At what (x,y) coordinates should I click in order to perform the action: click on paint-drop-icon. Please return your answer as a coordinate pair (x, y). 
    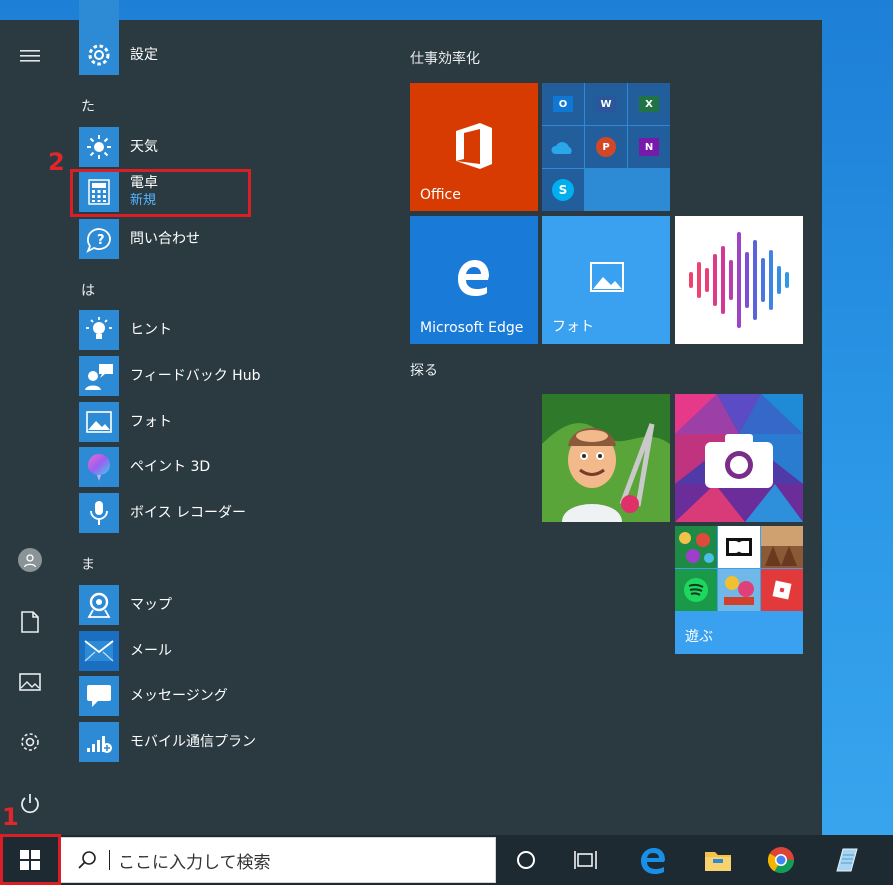
    Looking at the image, I should click on (99, 467).